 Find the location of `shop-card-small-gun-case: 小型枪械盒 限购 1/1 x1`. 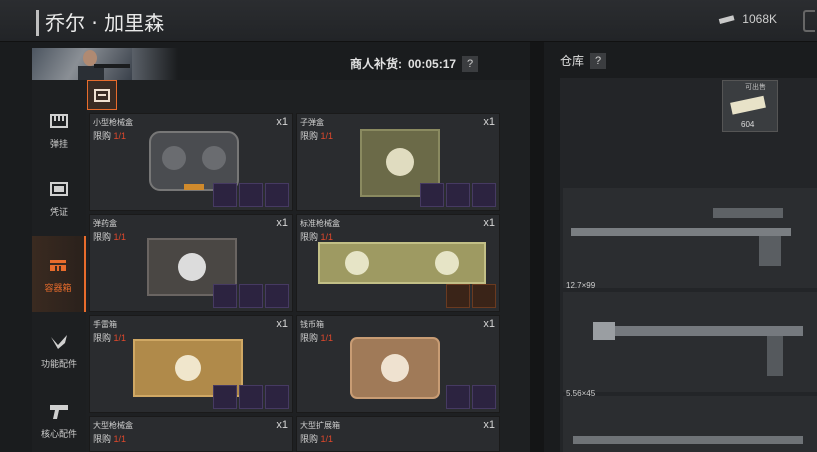

shop-card-small-gun-case: 小型枪械盒 限购 1/1 x1 is located at coordinates (191, 162).